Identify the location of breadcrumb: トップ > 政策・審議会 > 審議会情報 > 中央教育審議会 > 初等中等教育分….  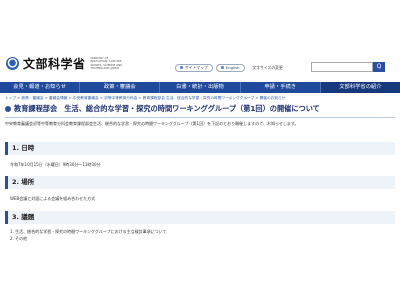
(200, 98).